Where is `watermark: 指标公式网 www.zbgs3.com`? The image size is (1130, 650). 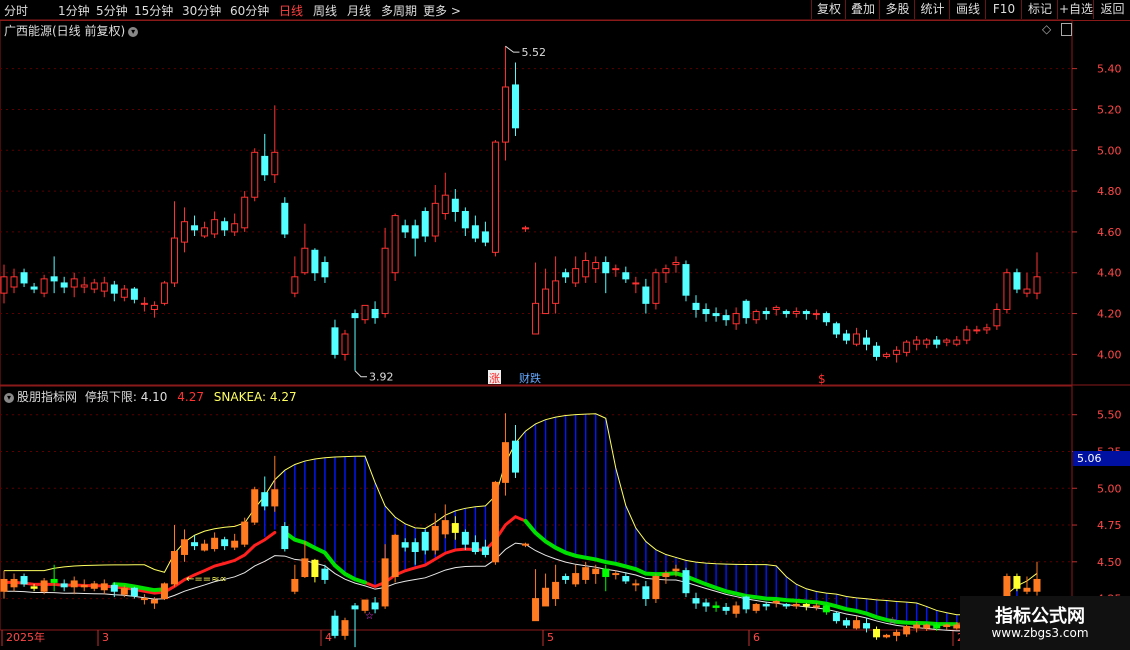
watermark: 指标公式网 www.zbgs3.com is located at coordinates (1045, 623).